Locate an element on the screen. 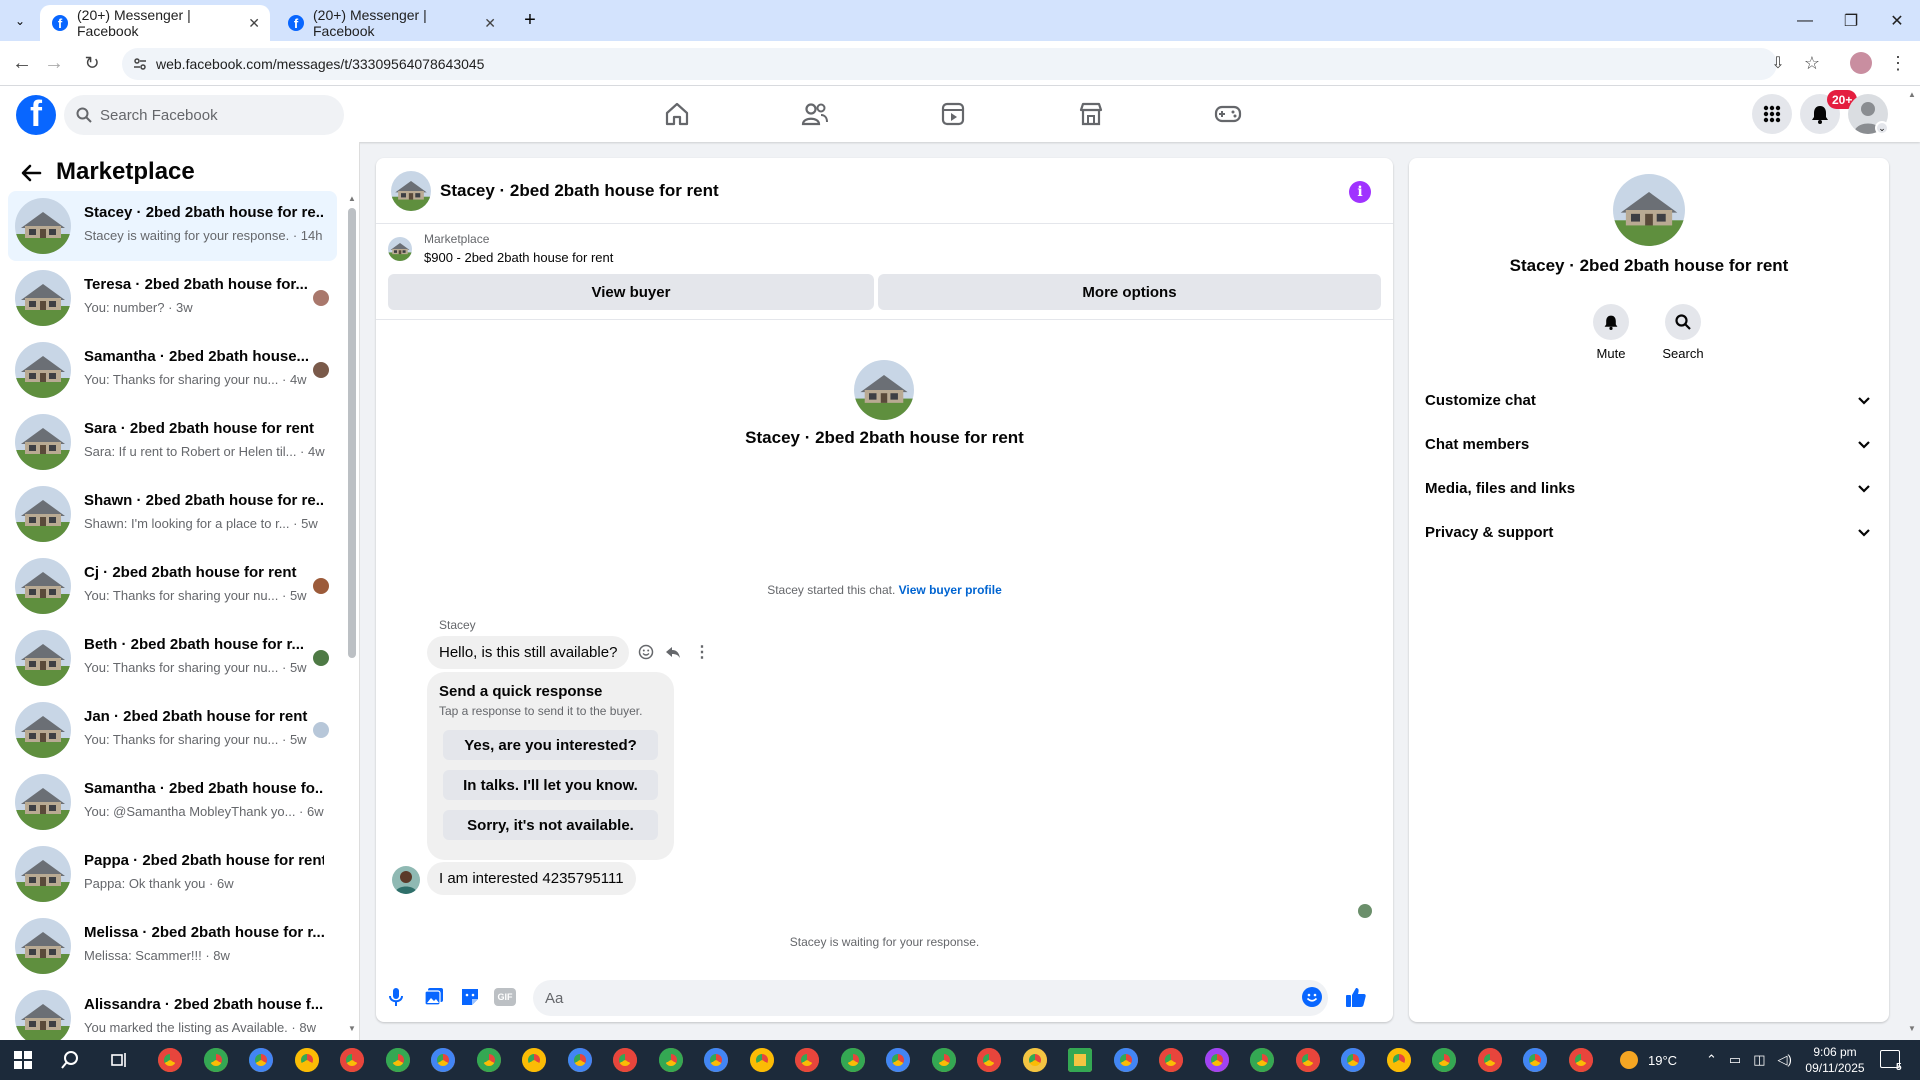 This screenshot has width=1920, height=1080. bookmark-star-icon: ☆ is located at coordinates (1812, 63).